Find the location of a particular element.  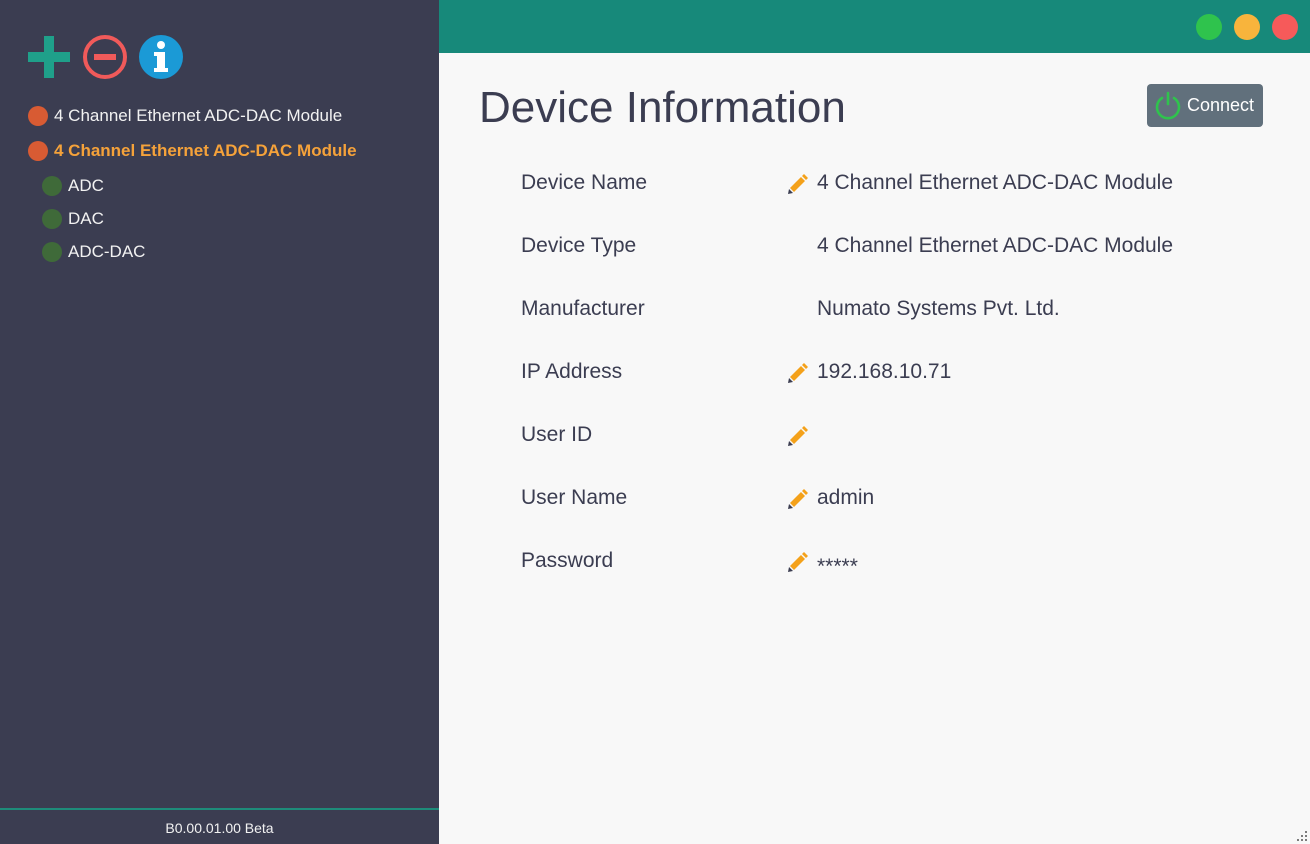

field-label: User ID is located at coordinates (557, 434).